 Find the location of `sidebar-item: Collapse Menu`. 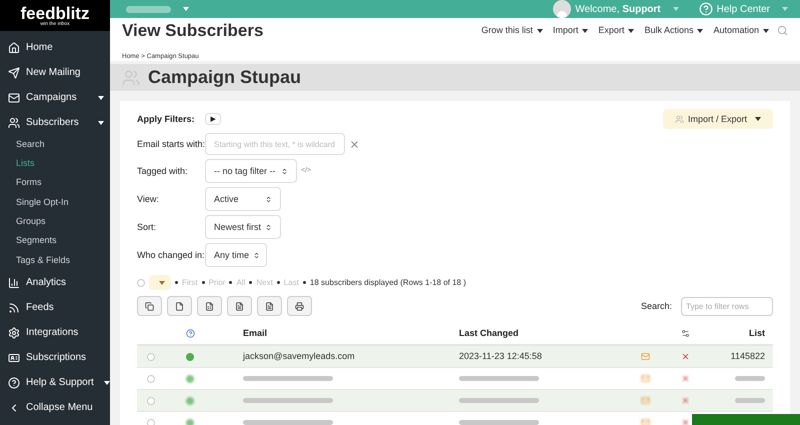

sidebar-item: Collapse Menu is located at coordinates (65, 408).